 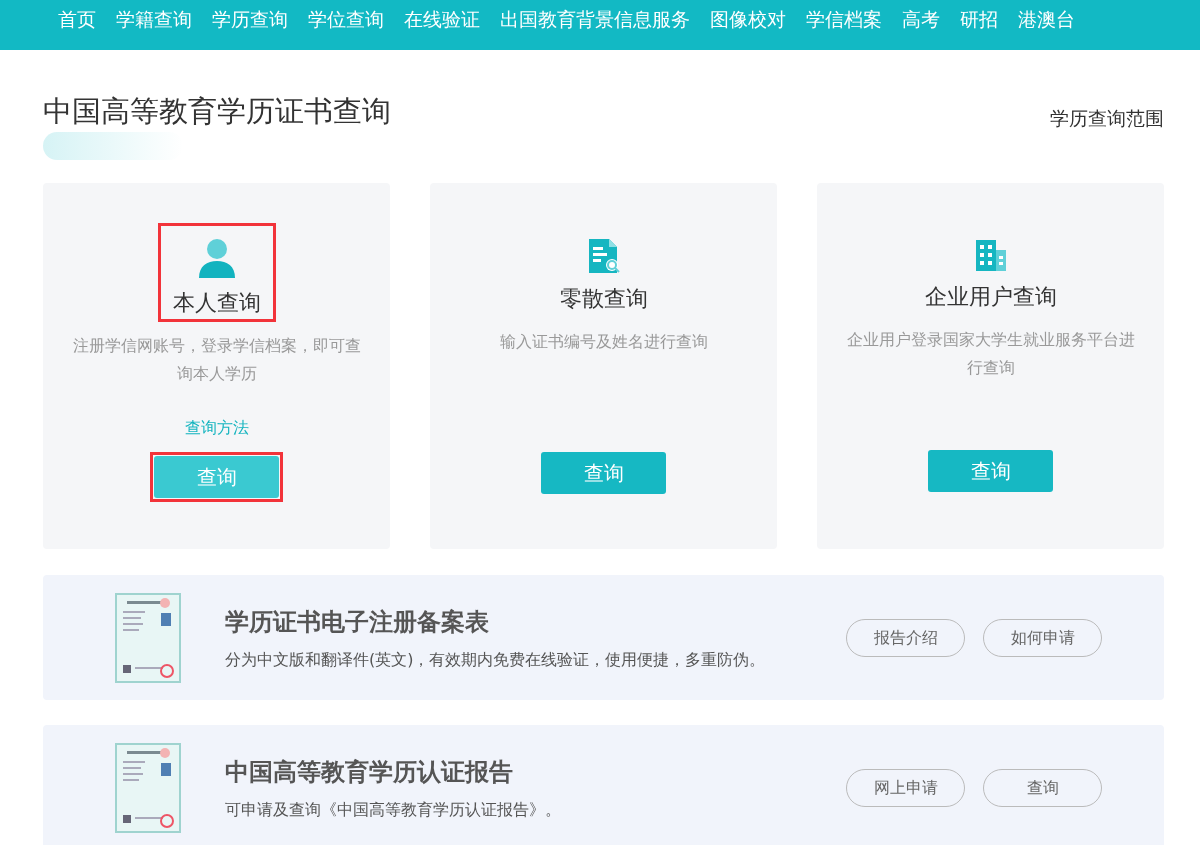 I want to click on card-title: 本人查询, so click(x=216, y=303).